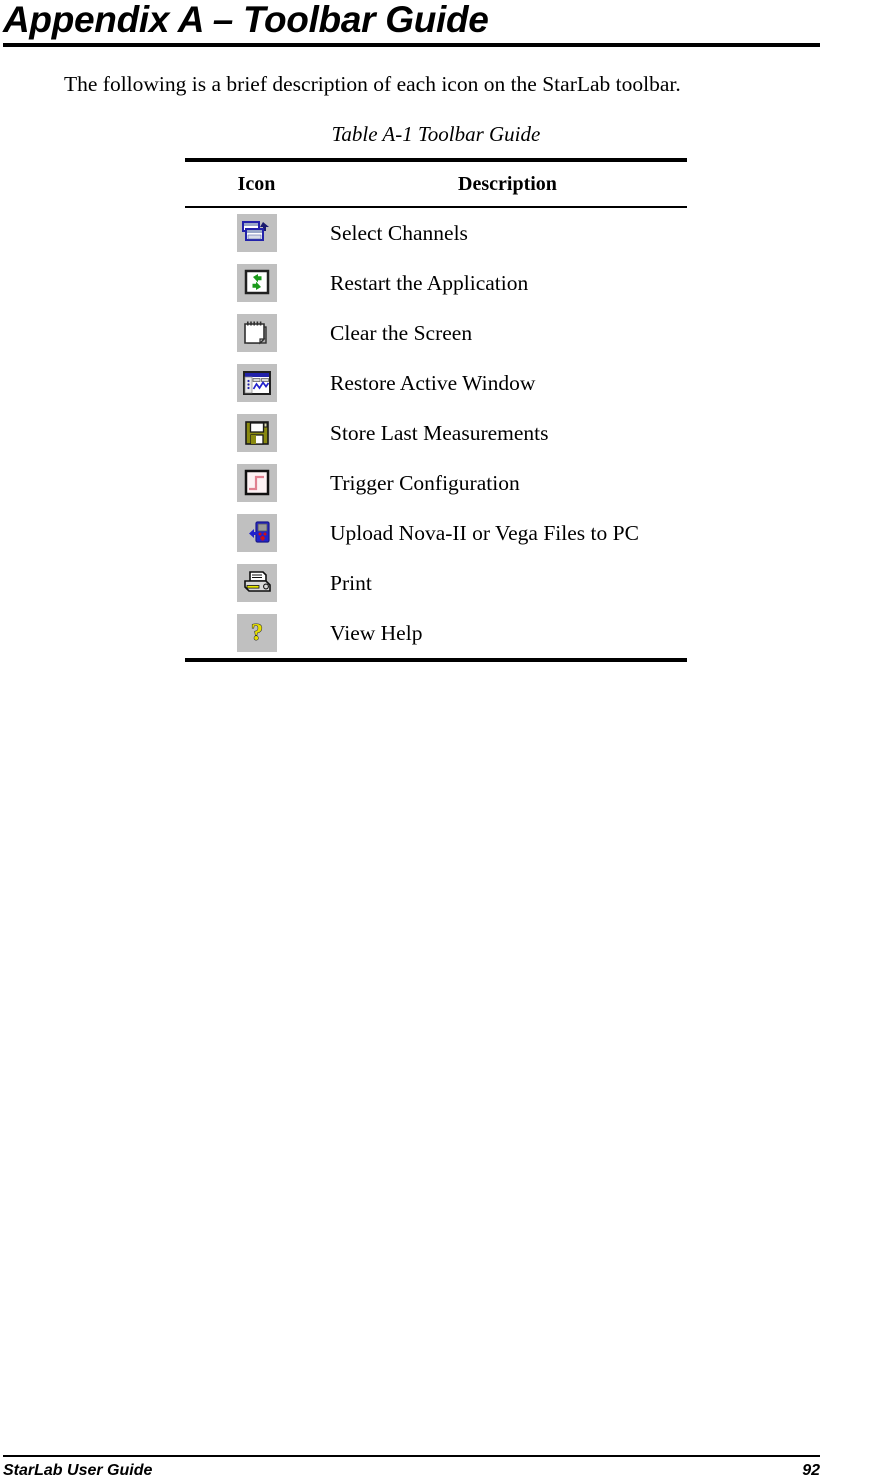 This screenshot has height=1478, width=873. Describe the element at coordinates (425, 483) in the screenshot. I see `row-description: Trigger Configuration` at that location.